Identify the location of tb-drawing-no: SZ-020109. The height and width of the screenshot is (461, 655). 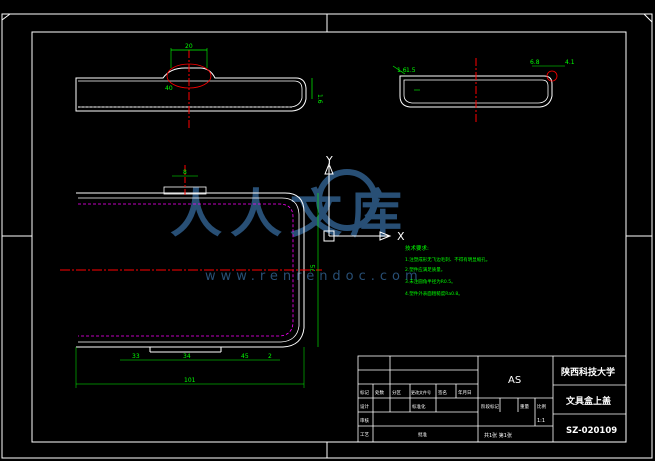
(591, 431).